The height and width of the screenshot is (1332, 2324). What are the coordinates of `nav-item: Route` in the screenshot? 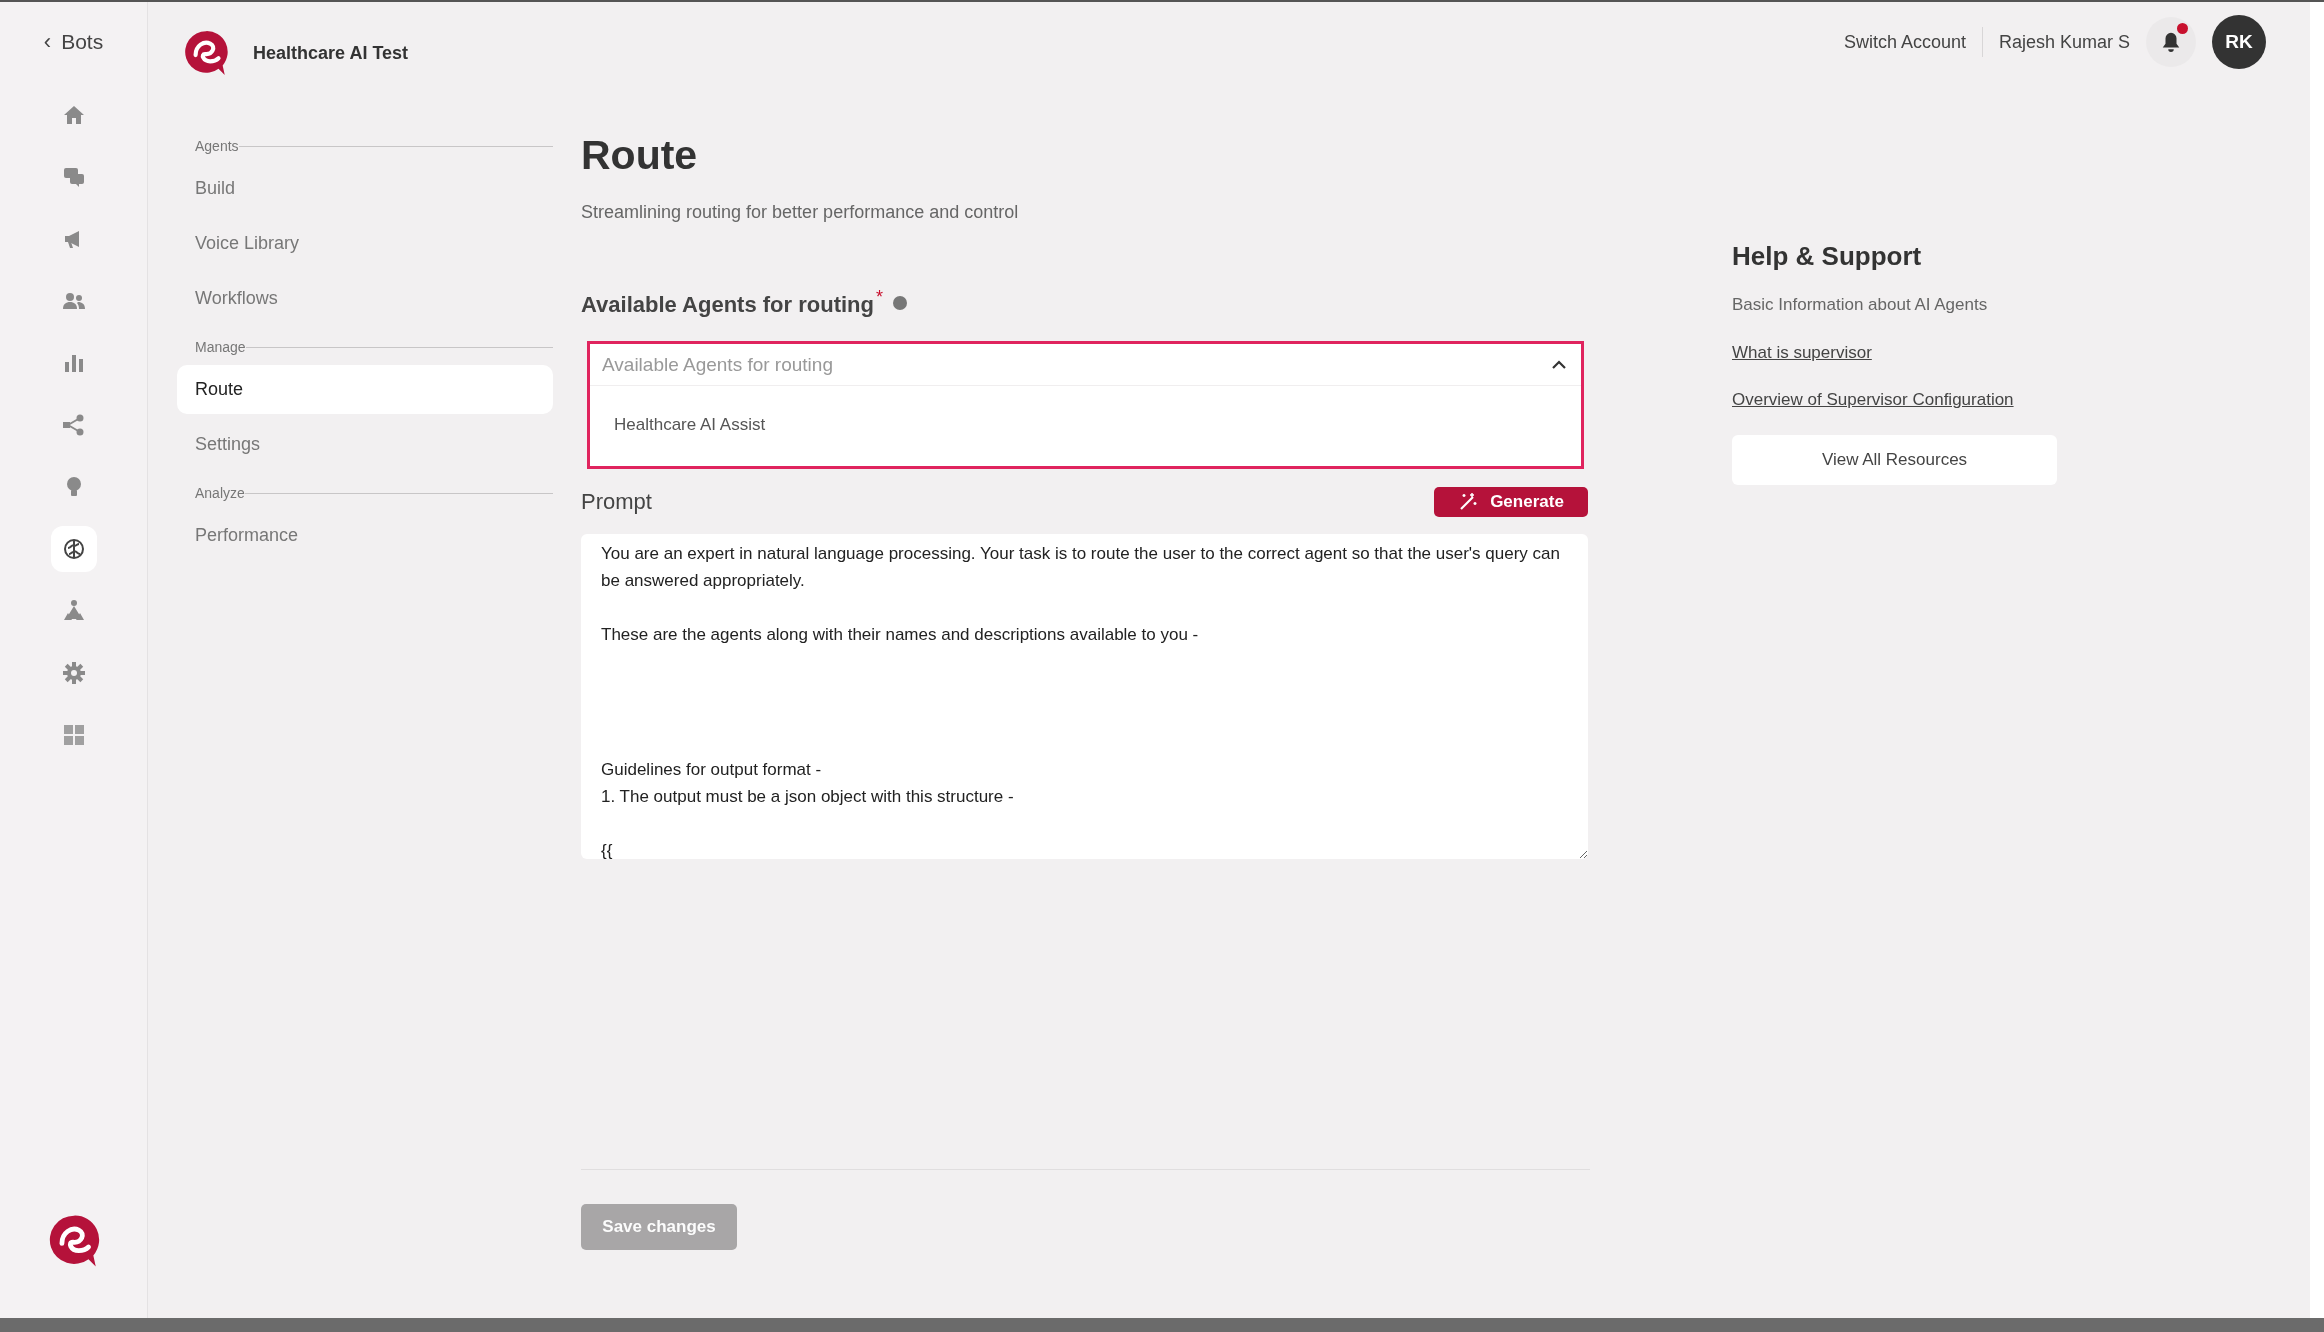 It's located at (365, 389).